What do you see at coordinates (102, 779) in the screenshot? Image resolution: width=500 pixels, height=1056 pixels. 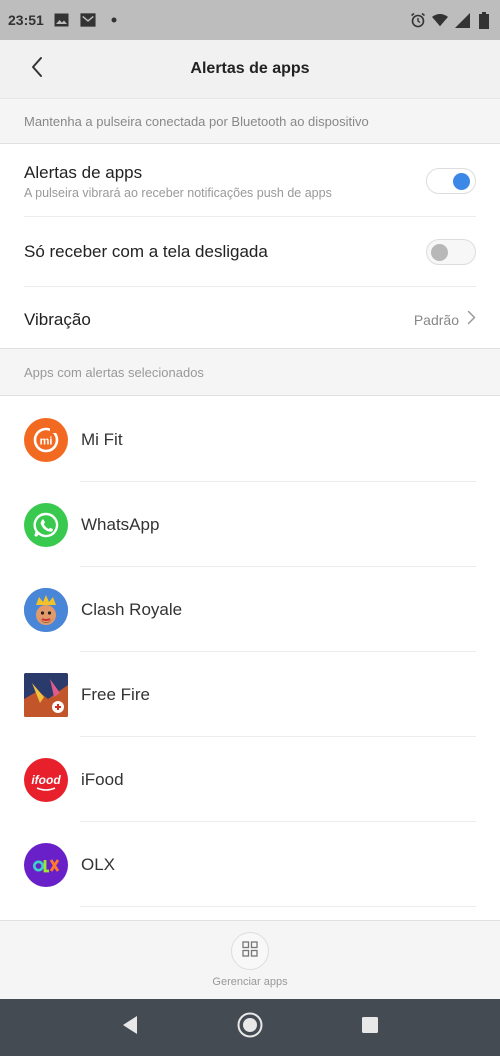 I see `app-name: iFood` at bounding box center [102, 779].